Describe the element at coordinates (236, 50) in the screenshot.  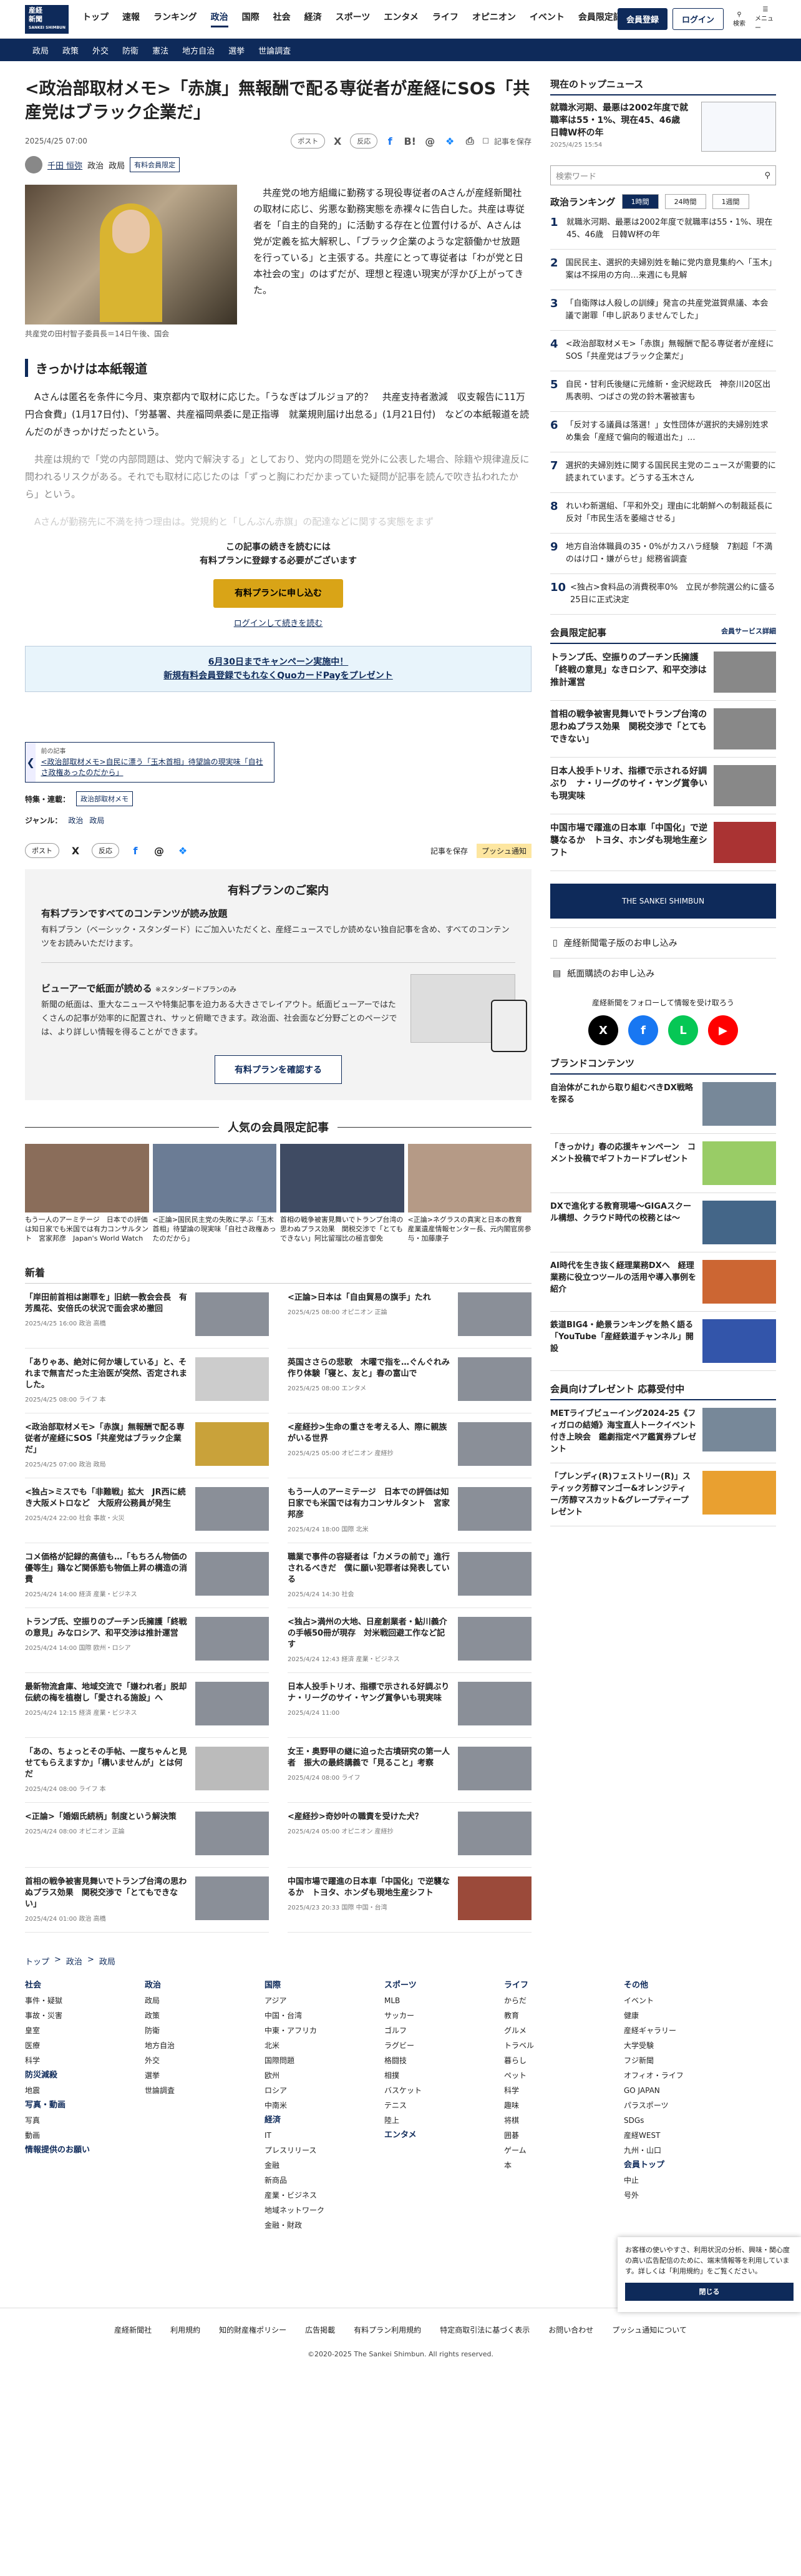
I see `subnav-item: 選挙` at that location.